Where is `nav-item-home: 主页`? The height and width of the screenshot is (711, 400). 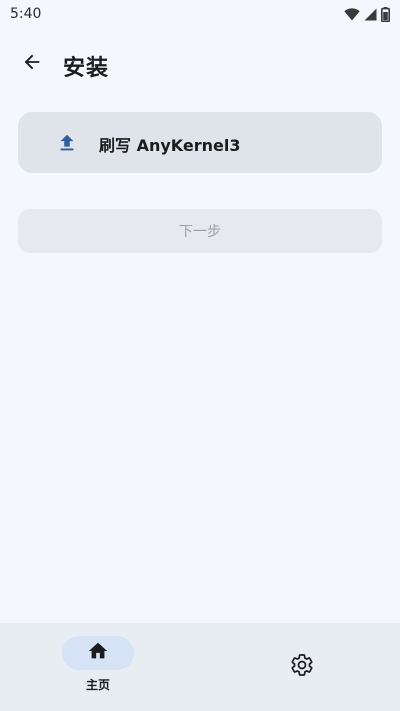
nav-item-home: 主页 is located at coordinates (98, 672).